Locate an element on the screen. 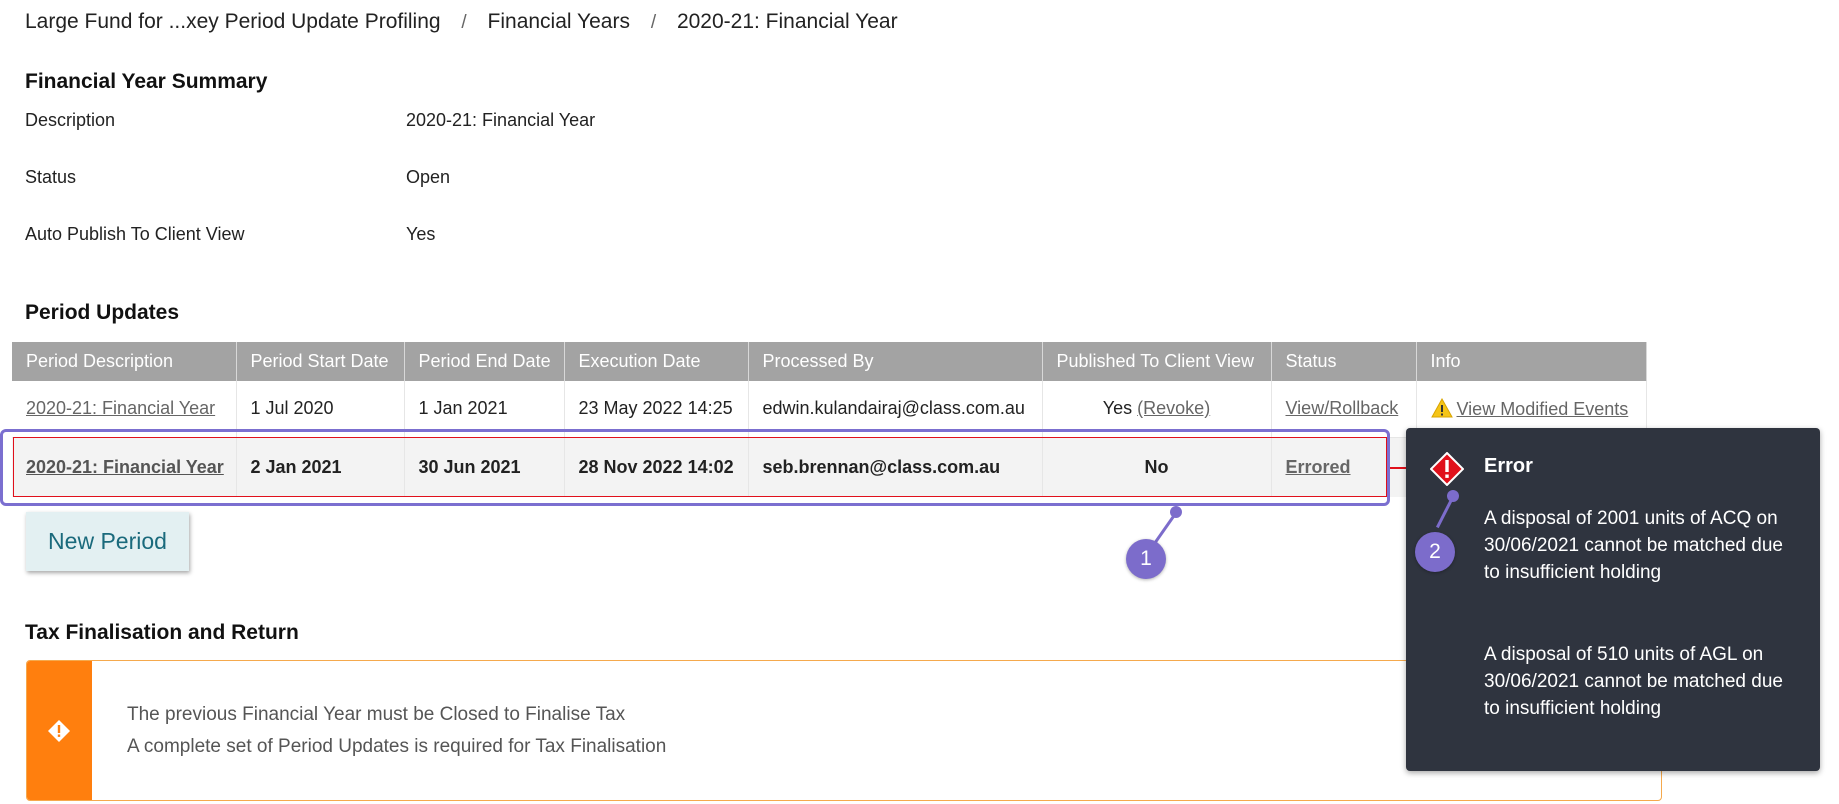 Image resolution: width=1839 pixels, height=804 pixels. description-label: Description is located at coordinates (70, 120).